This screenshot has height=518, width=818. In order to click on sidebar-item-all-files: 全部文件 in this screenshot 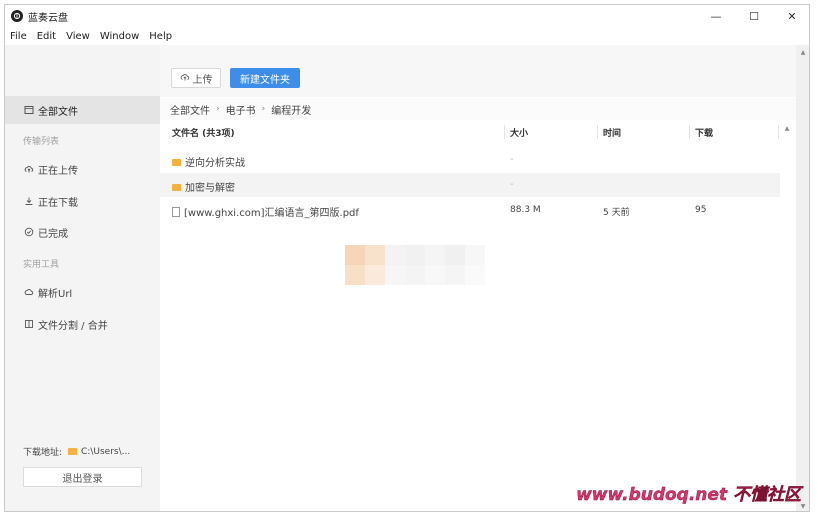, I will do `click(82, 110)`.